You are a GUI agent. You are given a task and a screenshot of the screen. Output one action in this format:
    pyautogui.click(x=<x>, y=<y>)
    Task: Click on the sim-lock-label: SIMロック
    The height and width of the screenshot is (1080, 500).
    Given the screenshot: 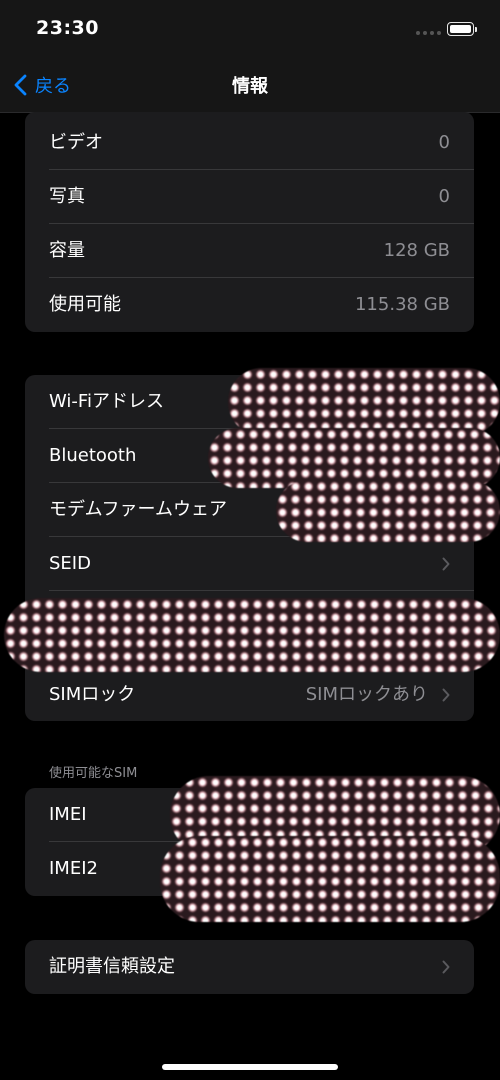 What is the action you would take?
    pyautogui.click(x=92, y=694)
    